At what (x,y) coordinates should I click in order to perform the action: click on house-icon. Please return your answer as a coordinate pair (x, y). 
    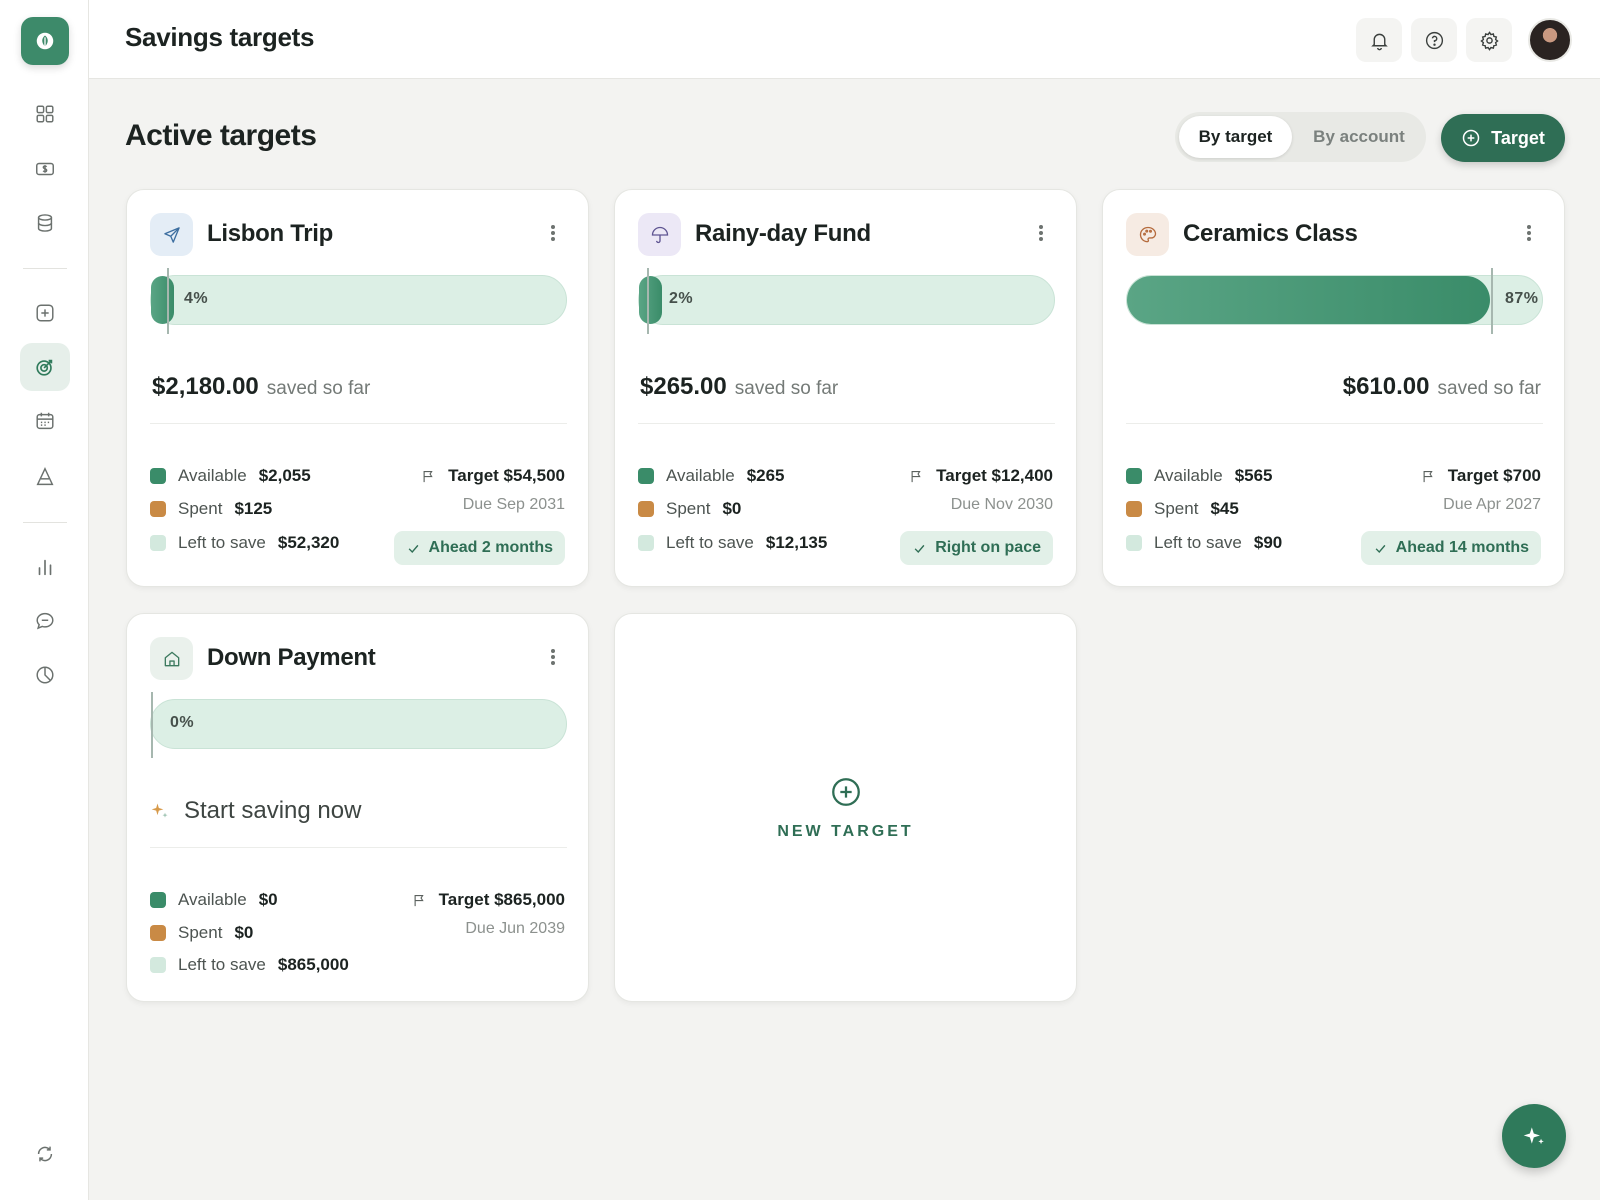
    Looking at the image, I should click on (171, 658).